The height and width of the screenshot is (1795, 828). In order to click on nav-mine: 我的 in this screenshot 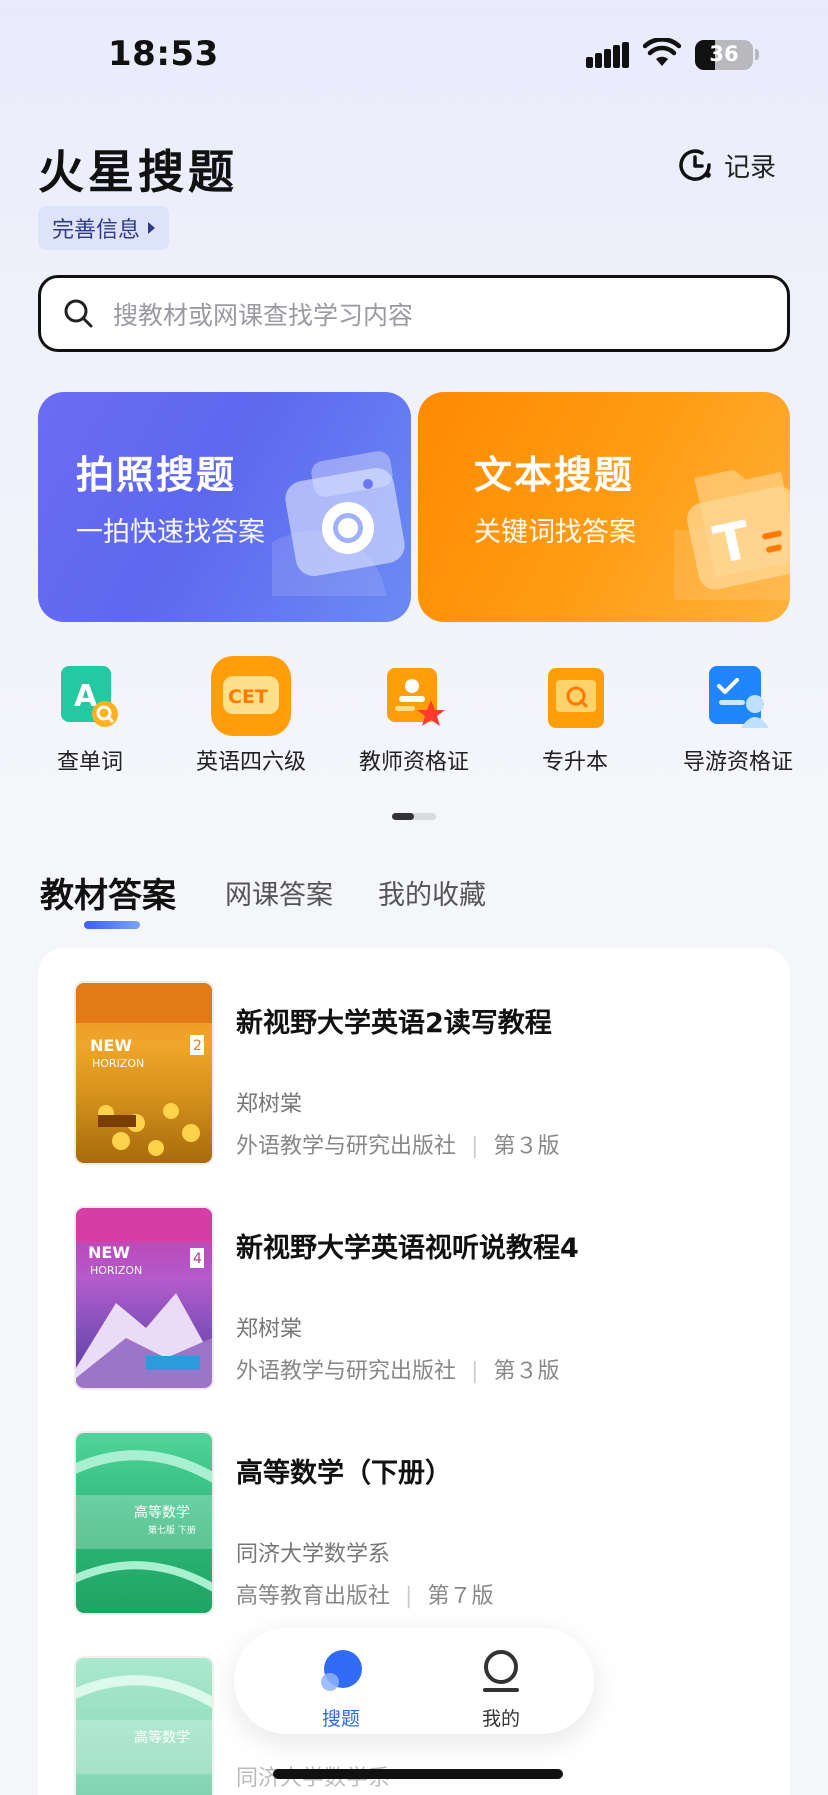, I will do `click(501, 1689)`.